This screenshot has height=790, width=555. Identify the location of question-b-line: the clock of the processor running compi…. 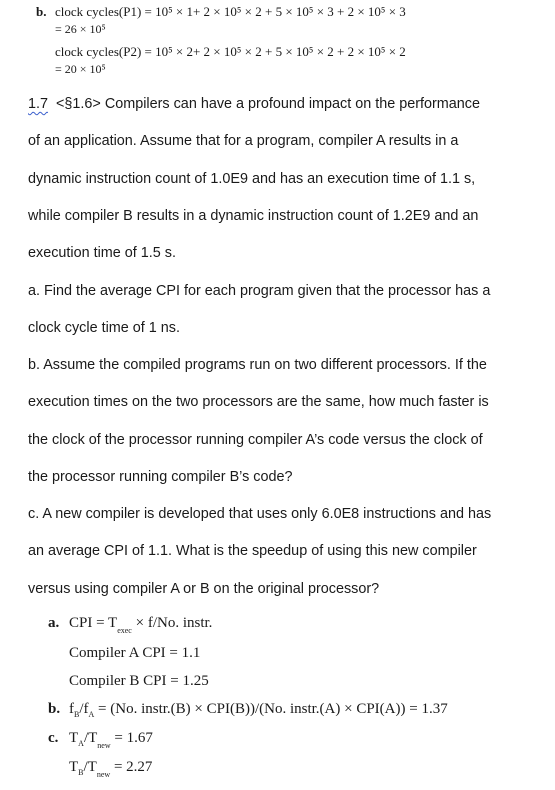
(255, 440).